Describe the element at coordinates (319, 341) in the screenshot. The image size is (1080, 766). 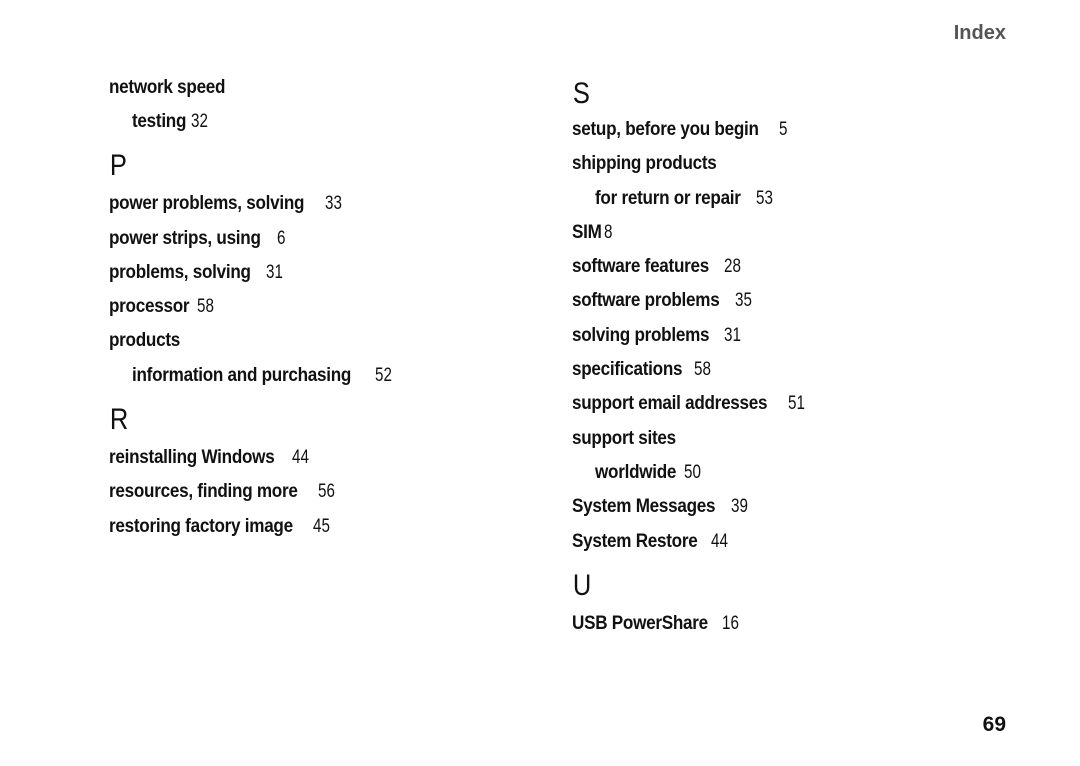
I see `index-entry: products` at that location.